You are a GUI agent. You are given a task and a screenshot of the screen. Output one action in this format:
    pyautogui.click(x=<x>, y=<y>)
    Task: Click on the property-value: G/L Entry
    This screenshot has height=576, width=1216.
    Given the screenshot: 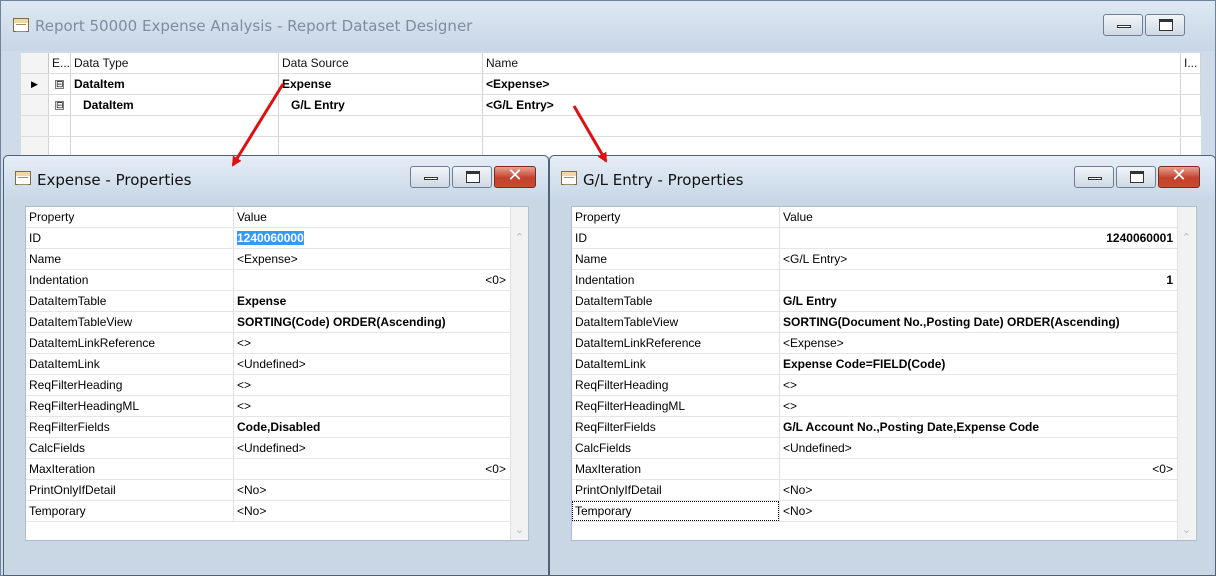 What is the action you would take?
    pyautogui.click(x=978, y=301)
    